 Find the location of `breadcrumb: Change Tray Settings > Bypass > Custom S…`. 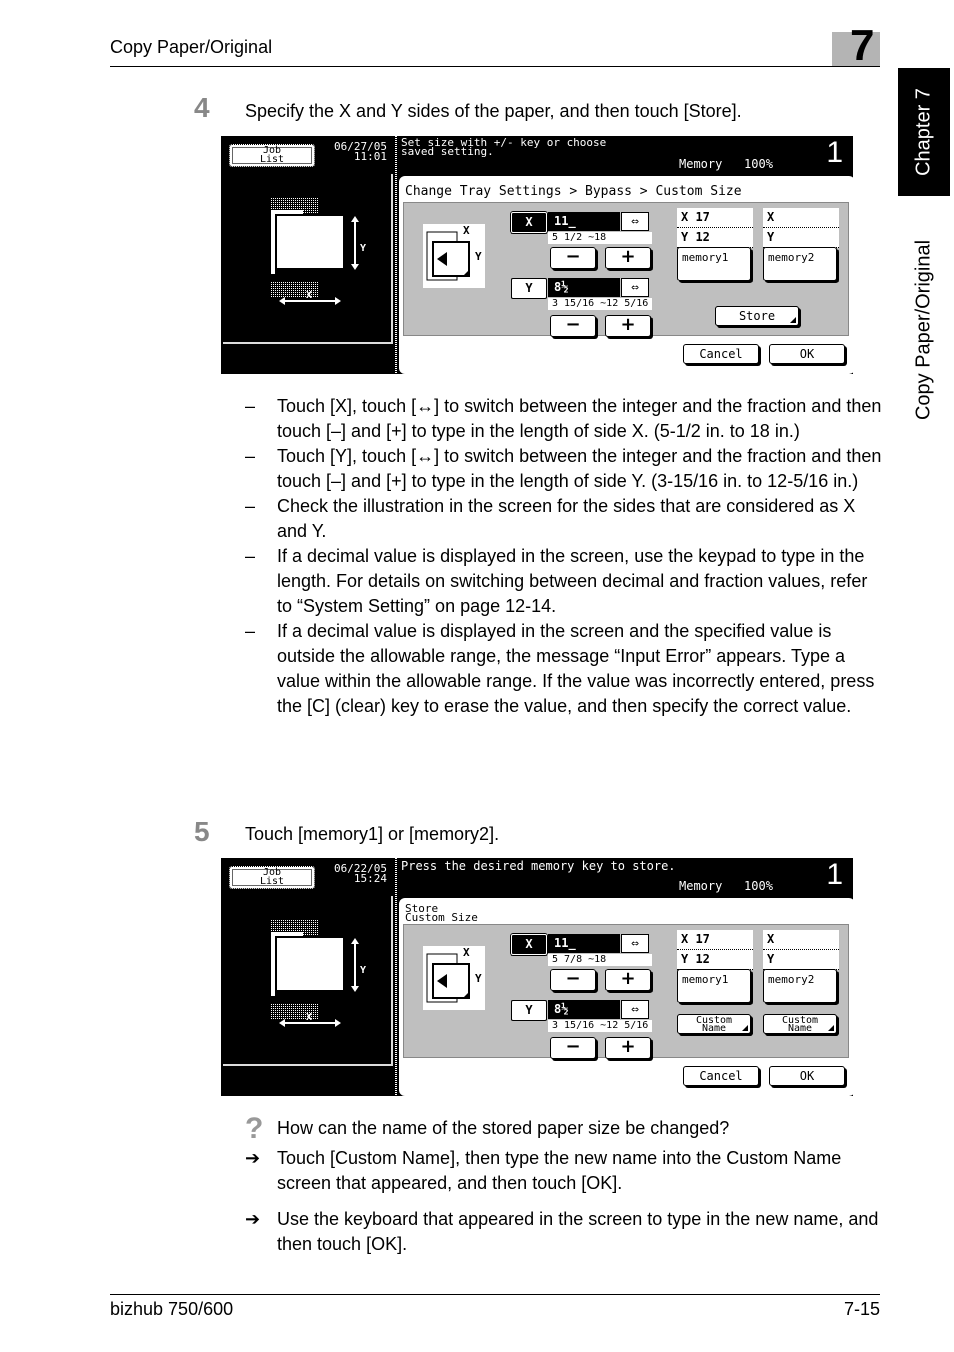

breadcrumb: Change Tray Settings > Bypass > Custom S… is located at coordinates (573, 191).